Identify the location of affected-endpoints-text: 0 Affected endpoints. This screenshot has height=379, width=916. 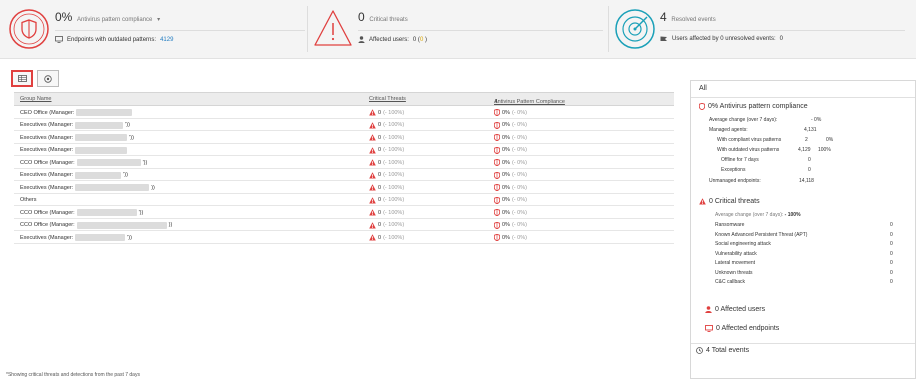
(748, 328).